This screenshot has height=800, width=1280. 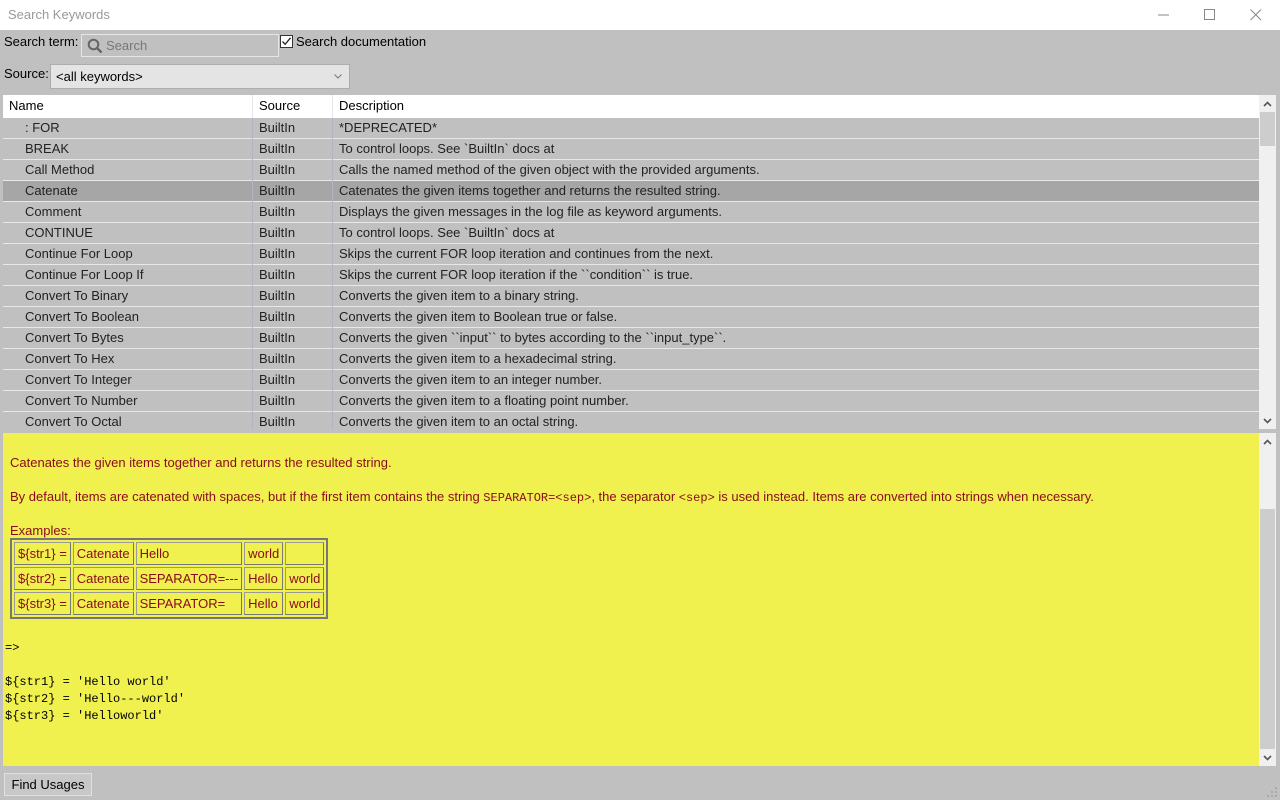 I want to click on cell-name: : FOR, so click(x=42, y=127).